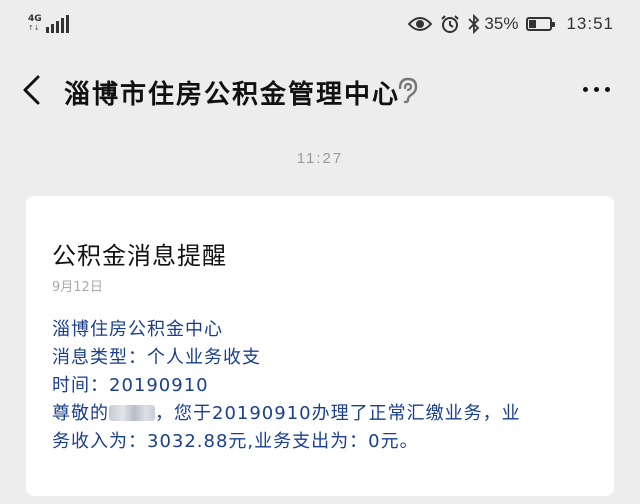 The width and height of the screenshot is (640, 504). I want to click on network-activity: ↑↓, so click(34, 28).